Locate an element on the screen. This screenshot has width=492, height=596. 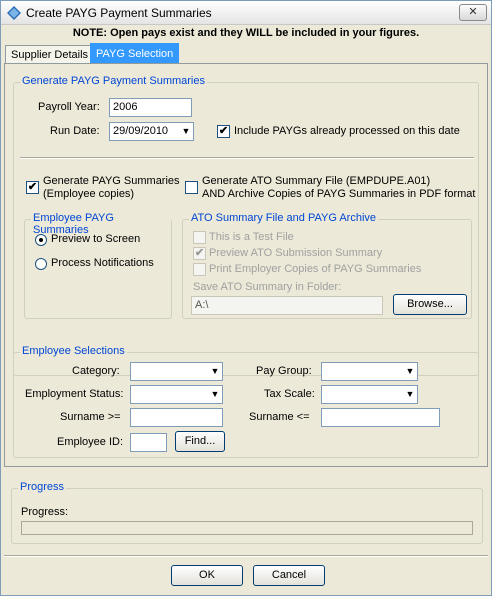
progress-legend: Progress is located at coordinates (42, 487).